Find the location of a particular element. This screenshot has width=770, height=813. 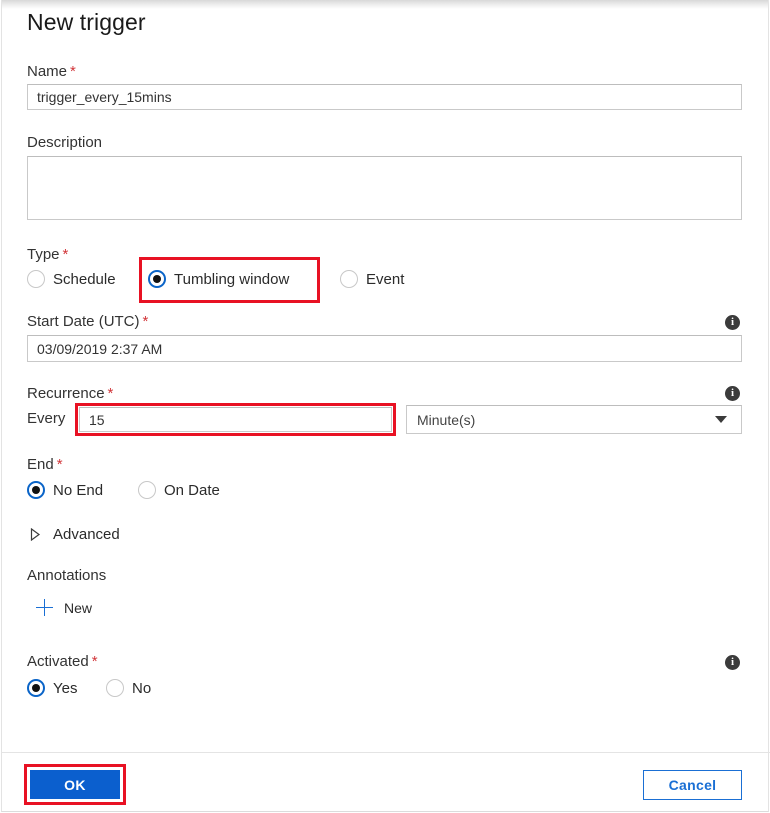

type-required-asterisk: * is located at coordinates (65, 254).